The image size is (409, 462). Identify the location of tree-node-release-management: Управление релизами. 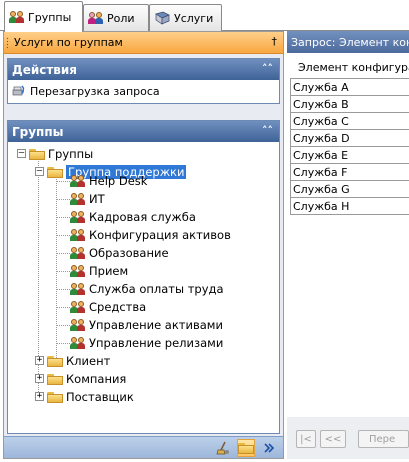
(146, 342).